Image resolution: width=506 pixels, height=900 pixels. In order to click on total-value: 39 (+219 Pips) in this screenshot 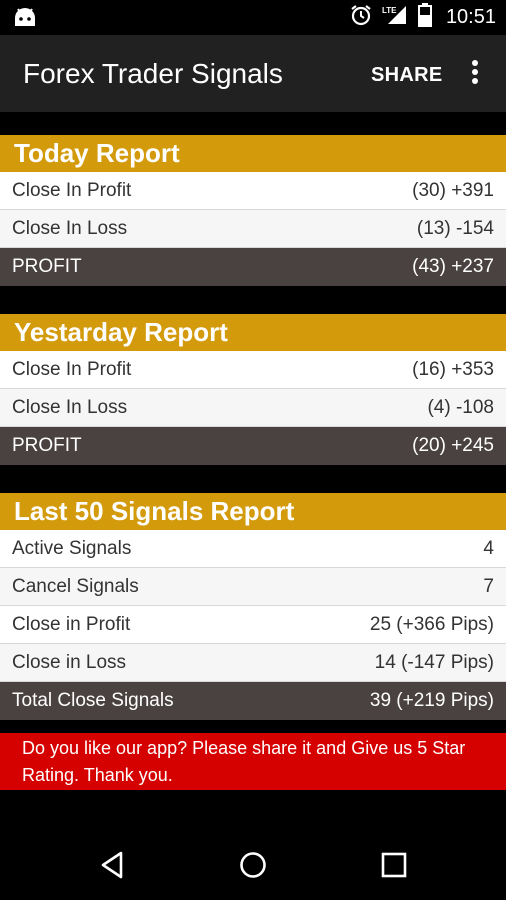, I will do `click(431, 700)`.